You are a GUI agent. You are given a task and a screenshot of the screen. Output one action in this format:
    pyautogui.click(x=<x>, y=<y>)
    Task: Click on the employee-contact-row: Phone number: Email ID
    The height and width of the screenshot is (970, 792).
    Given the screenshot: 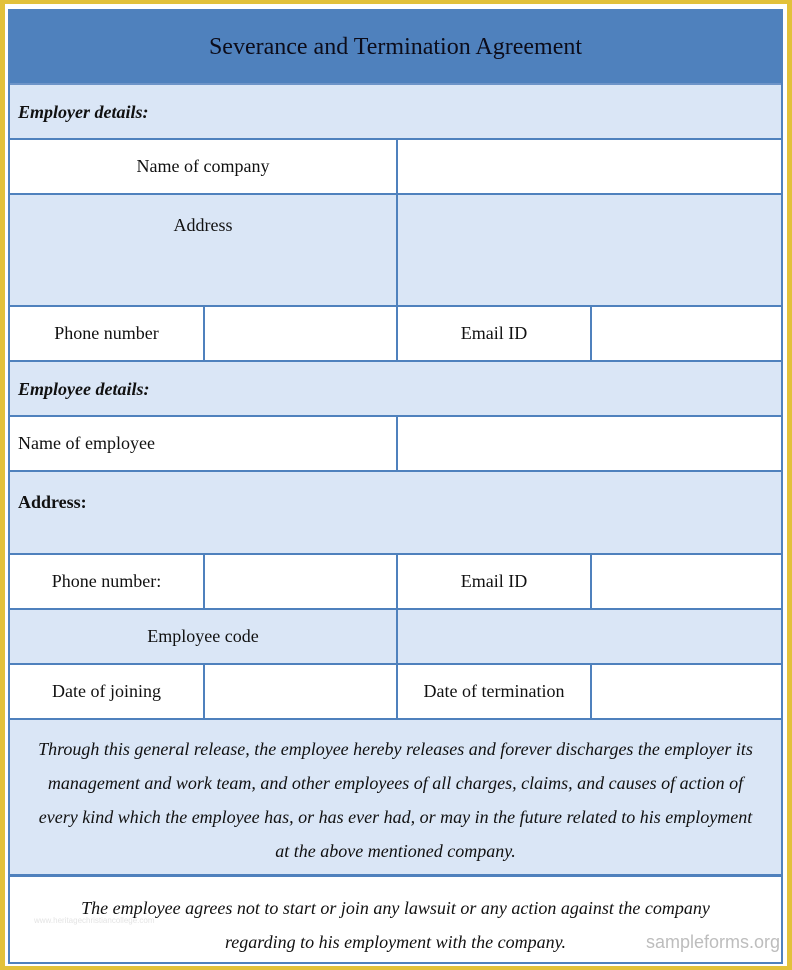 What is the action you would take?
    pyautogui.click(x=395, y=582)
    